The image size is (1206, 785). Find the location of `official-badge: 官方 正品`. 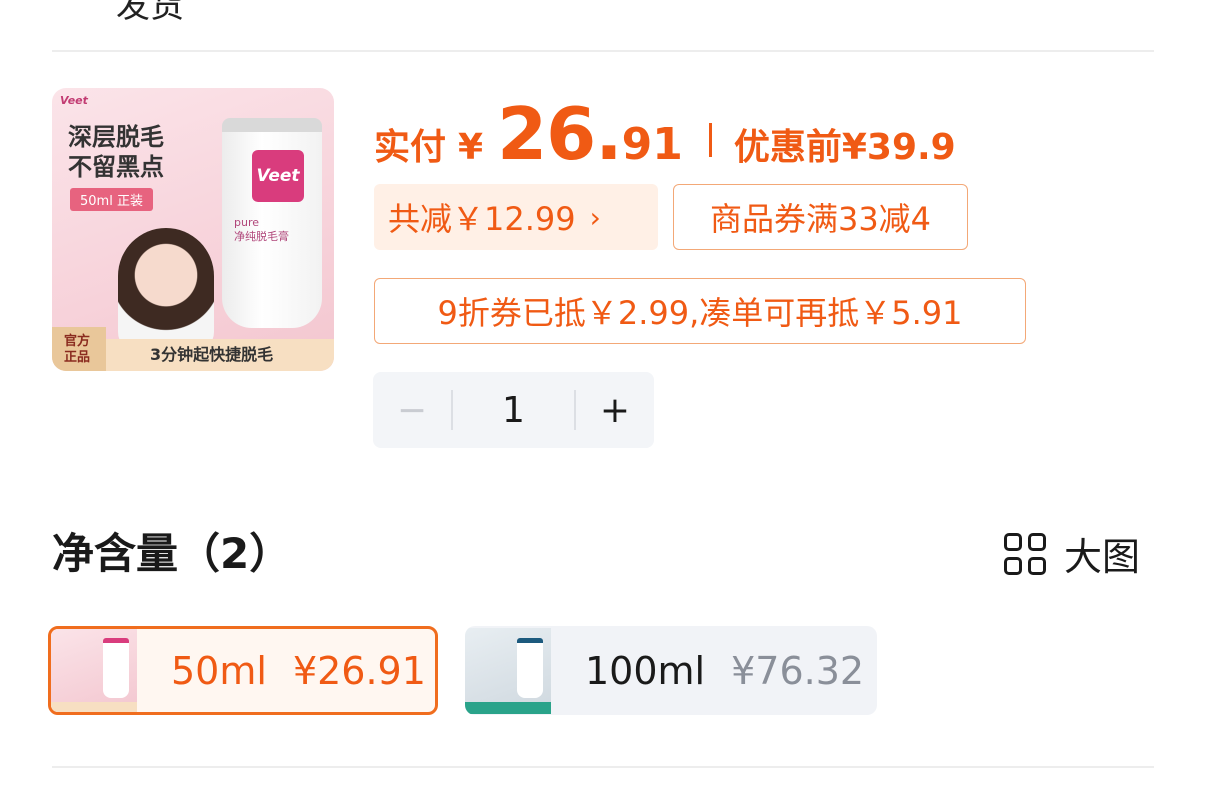

official-badge: 官方 正品 is located at coordinates (79, 349).